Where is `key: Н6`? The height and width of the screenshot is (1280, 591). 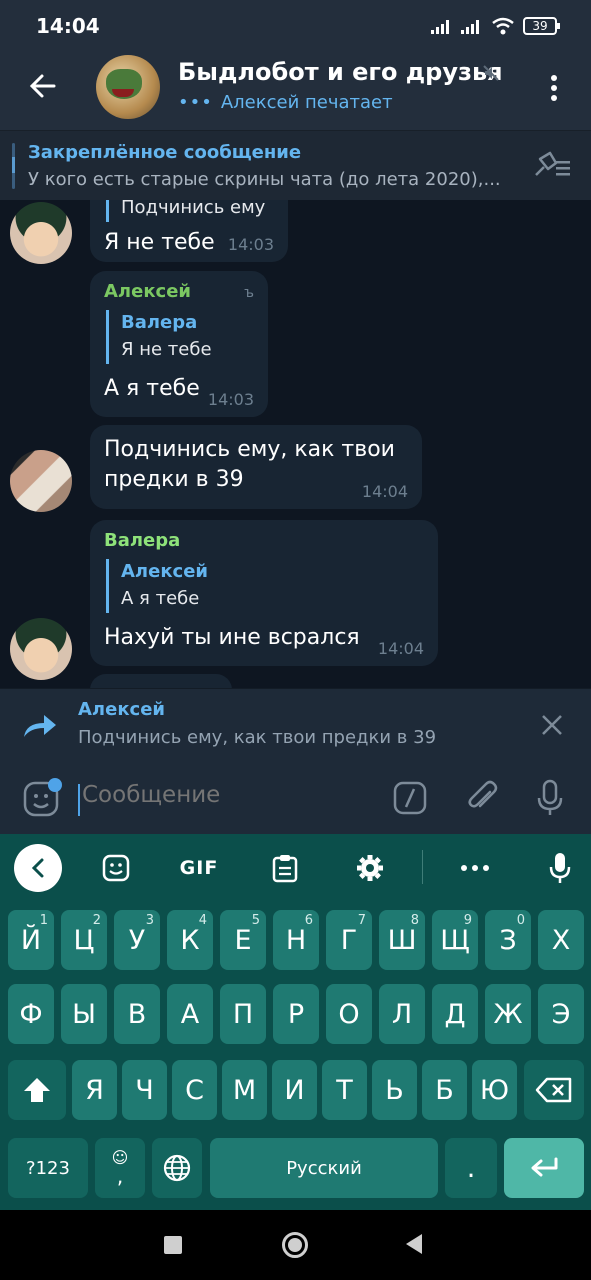 key: Н6 is located at coordinates (296, 940).